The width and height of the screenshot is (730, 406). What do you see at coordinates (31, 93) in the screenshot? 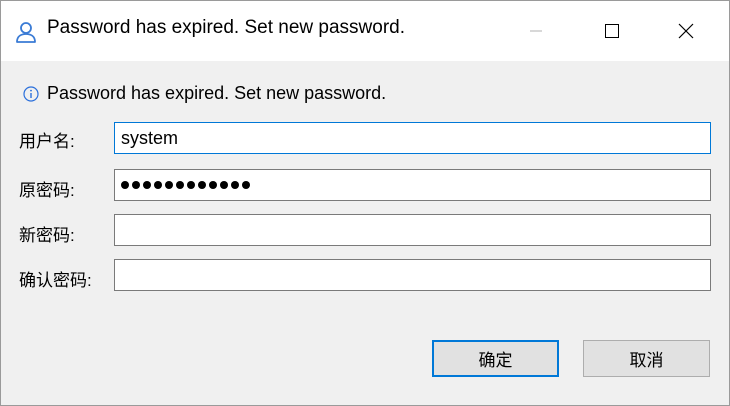
I see `info-icon` at bounding box center [31, 93].